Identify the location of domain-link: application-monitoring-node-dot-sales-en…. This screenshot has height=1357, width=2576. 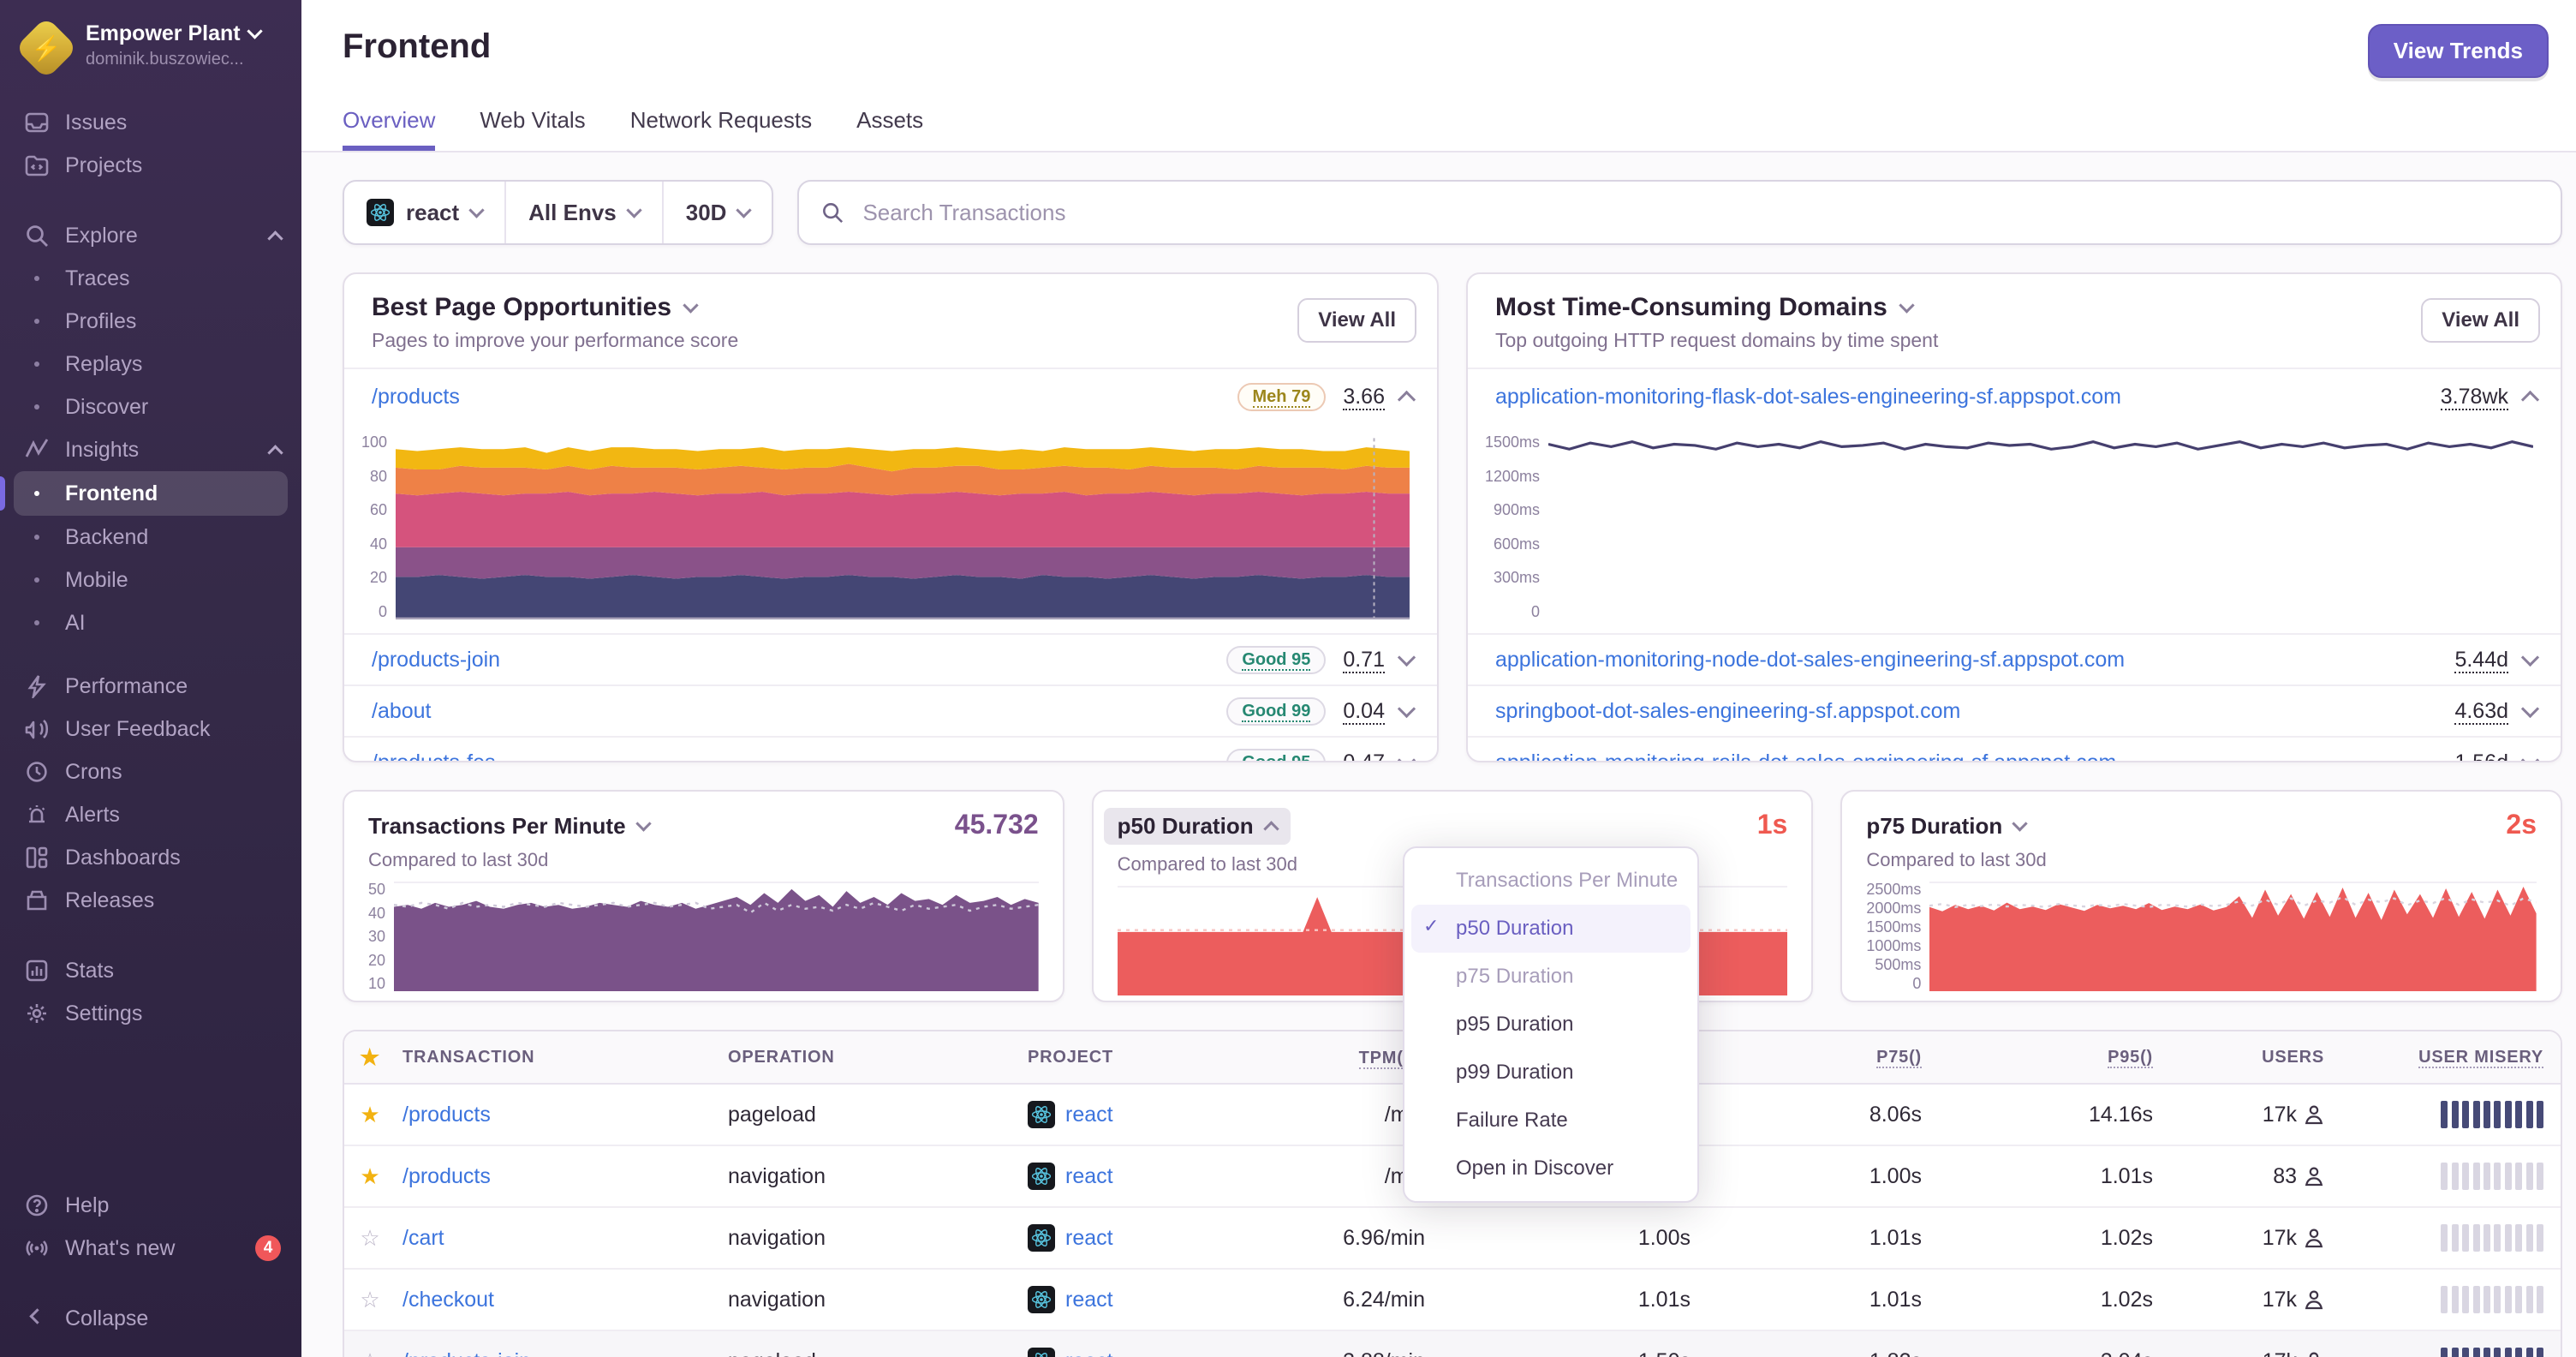
(1966, 661).